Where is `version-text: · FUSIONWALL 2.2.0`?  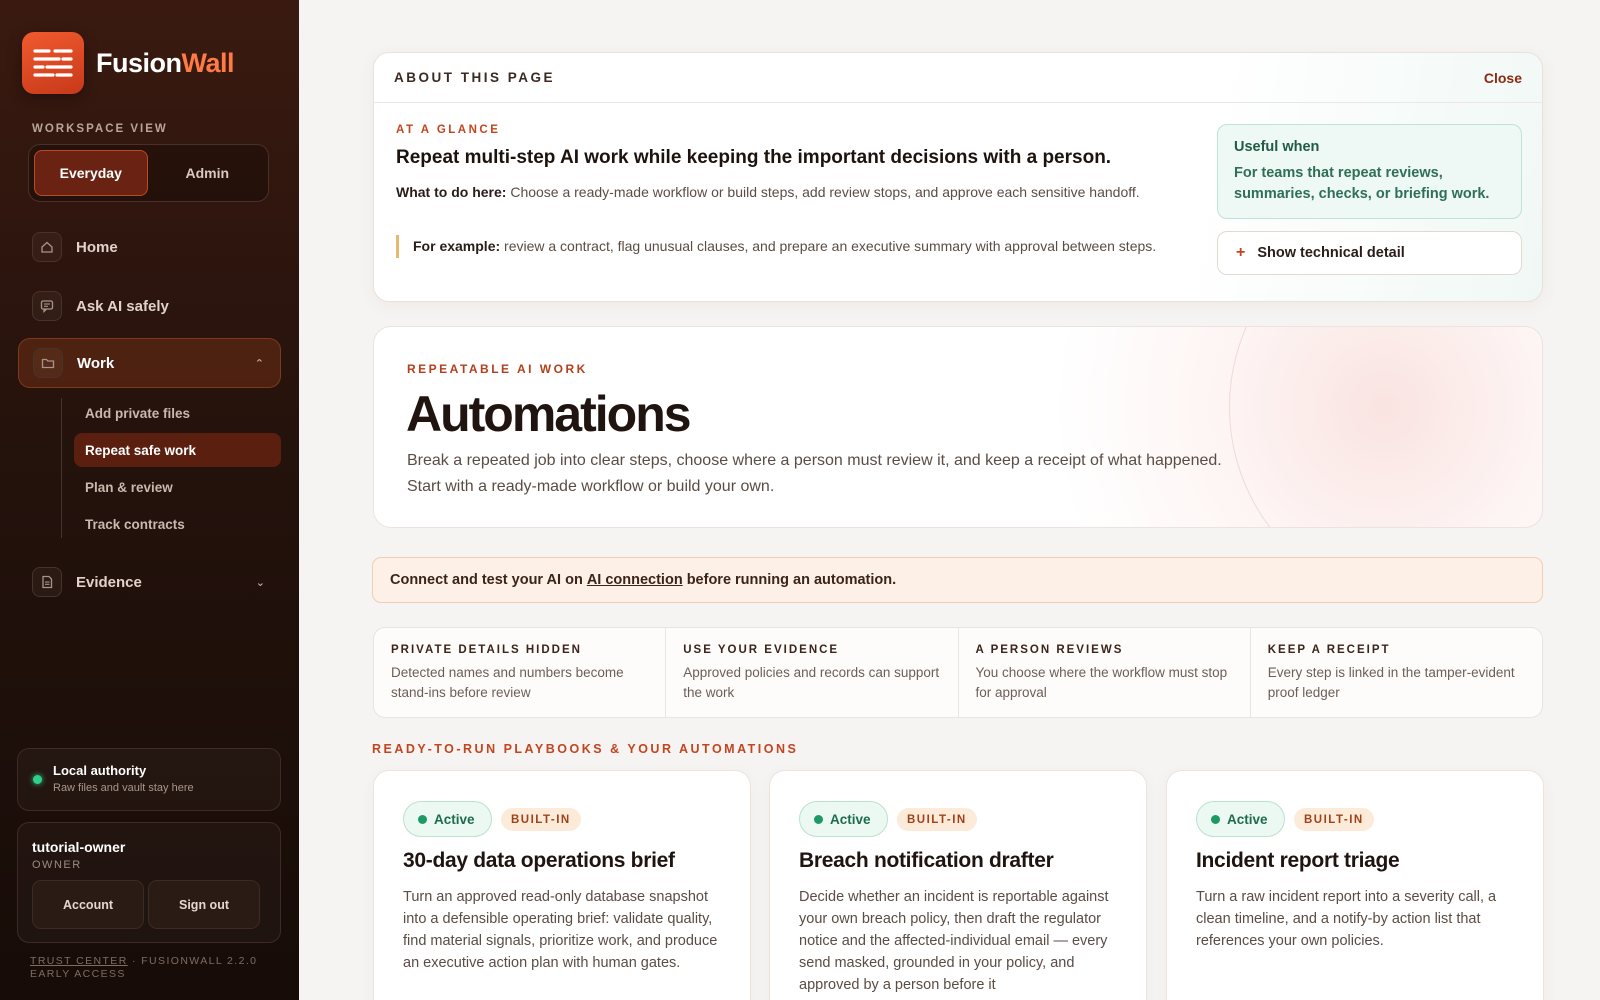 version-text: · FUSIONWALL 2.2.0 is located at coordinates (195, 961).